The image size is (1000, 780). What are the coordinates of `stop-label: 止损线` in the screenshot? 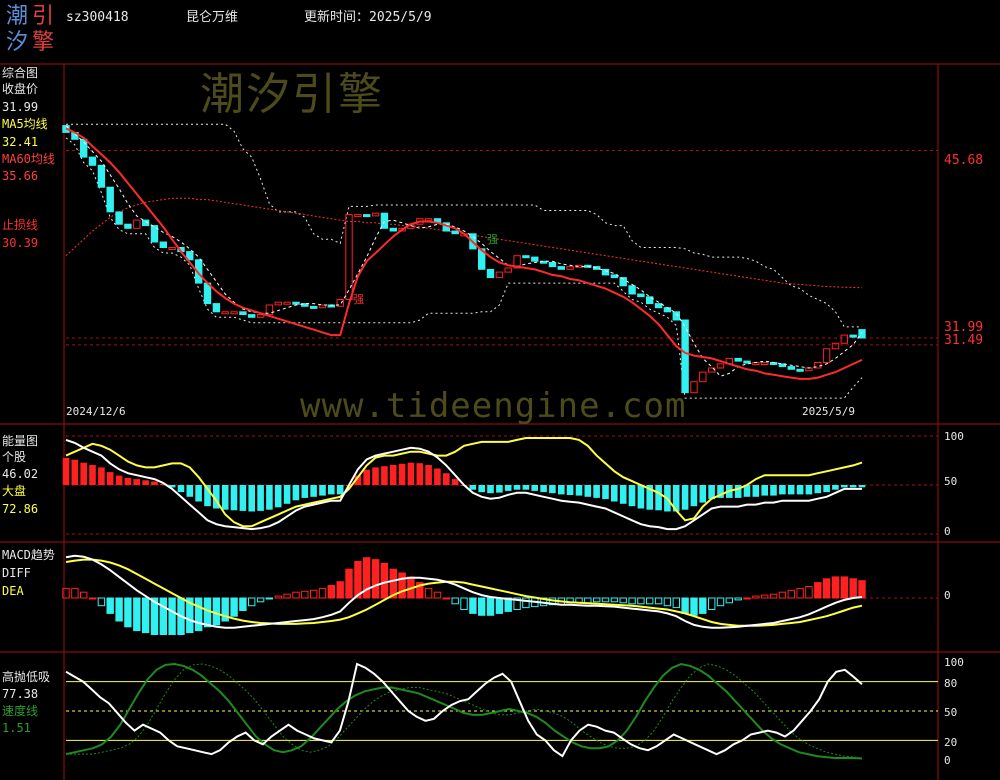 It's located at (20, 225).